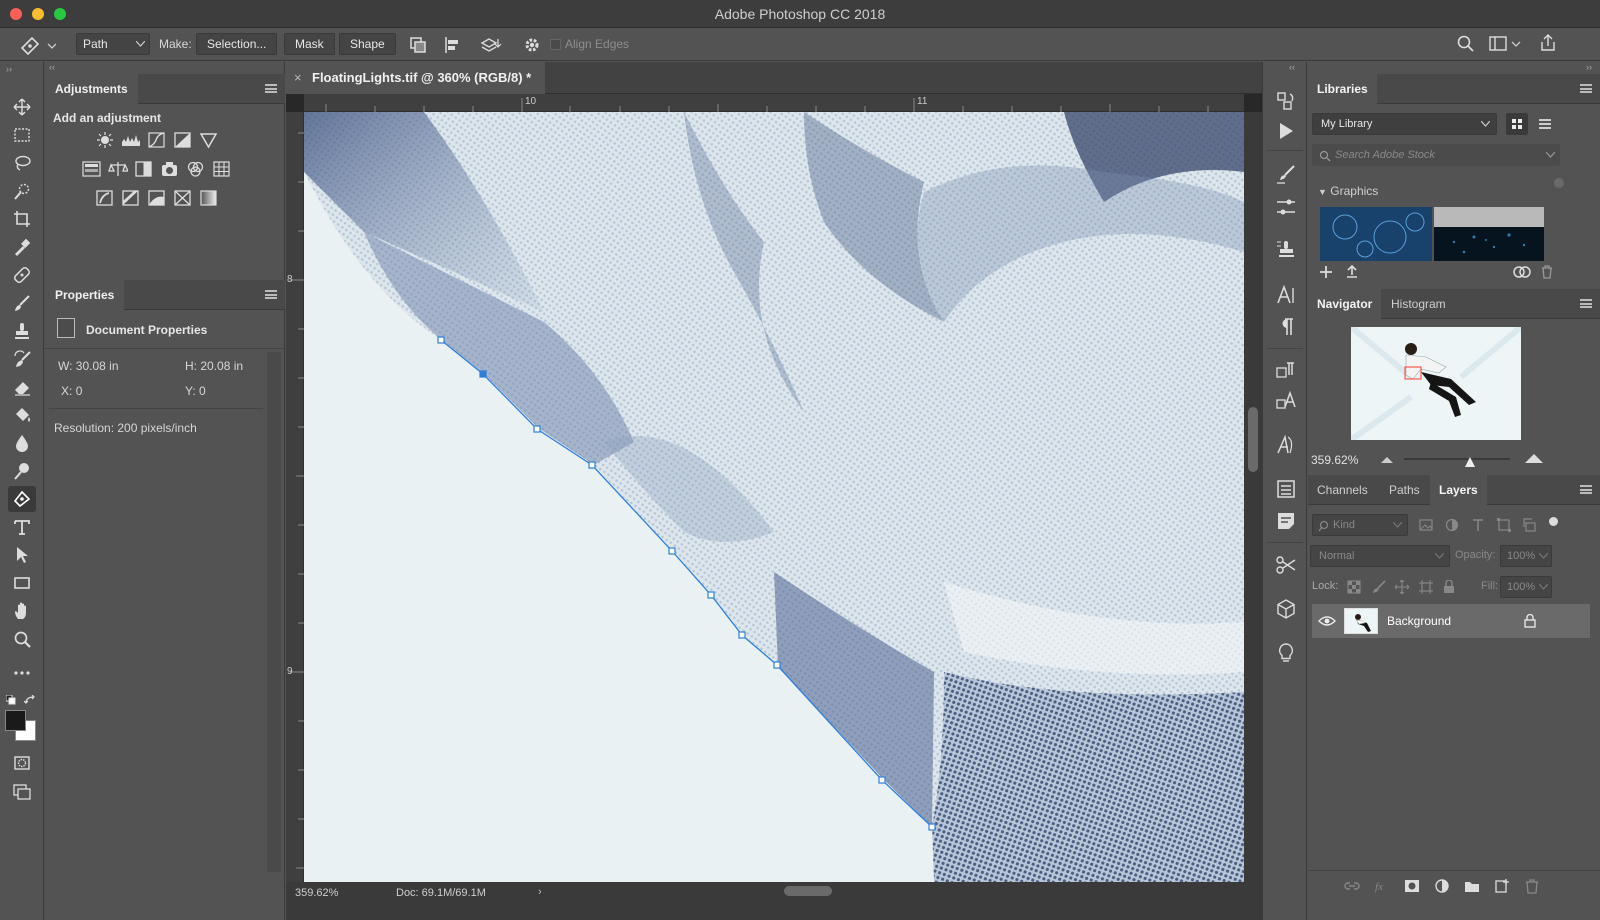  I want to click on document-tab: × FloatingLights.tif @ 360% (RGB/8) *, so click(416, 78).